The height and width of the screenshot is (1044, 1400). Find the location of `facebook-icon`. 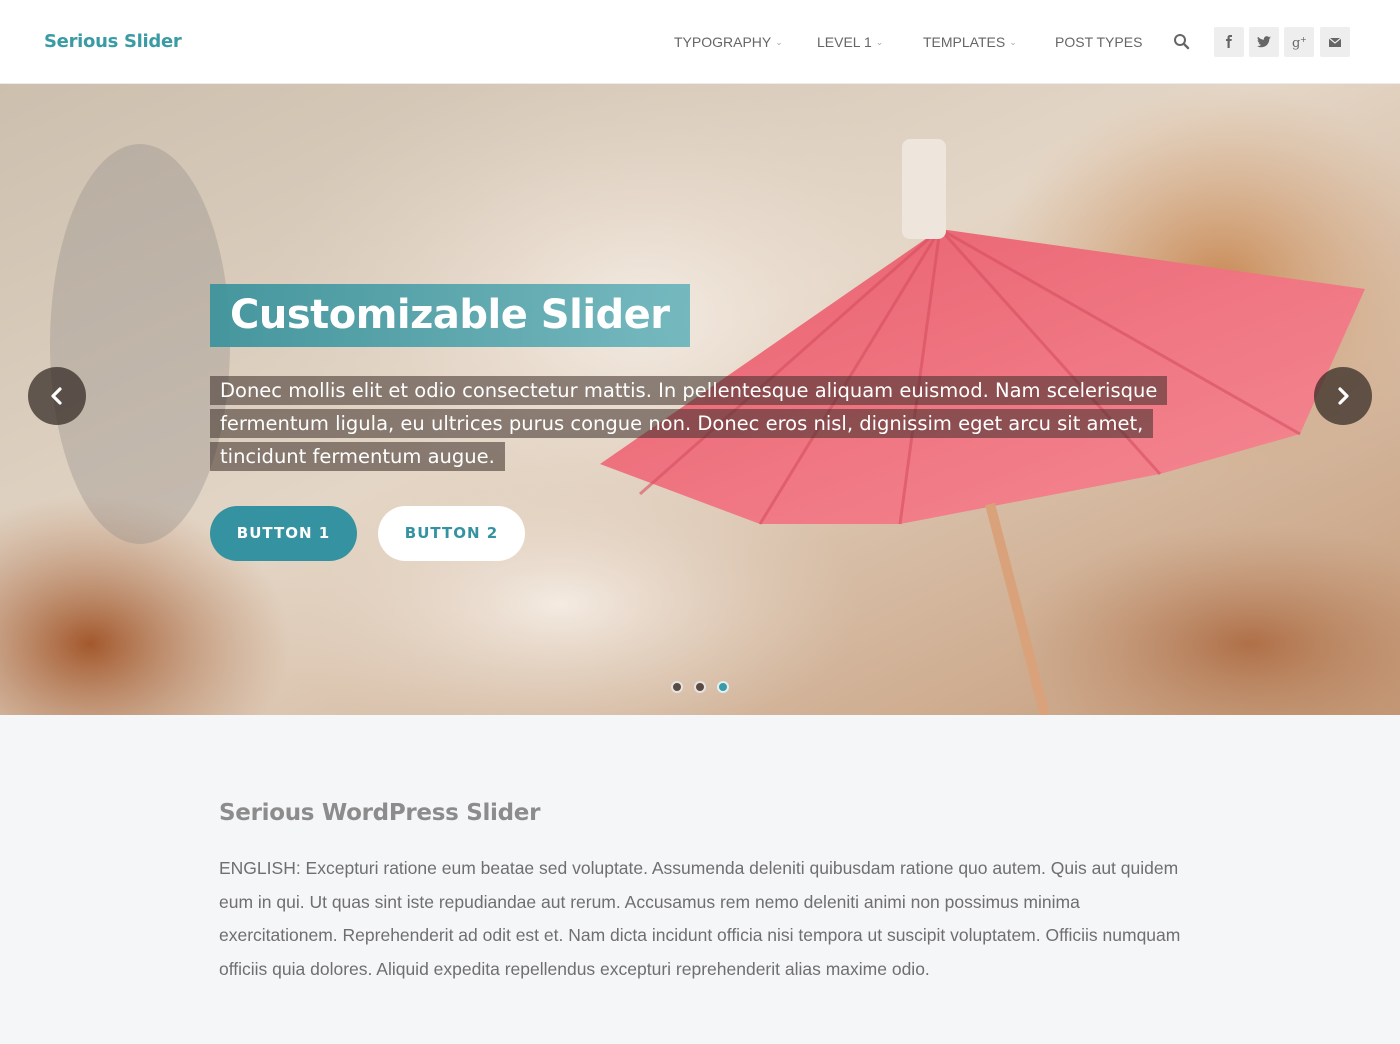

facebook-icon is located at coordinates (1229, 42).